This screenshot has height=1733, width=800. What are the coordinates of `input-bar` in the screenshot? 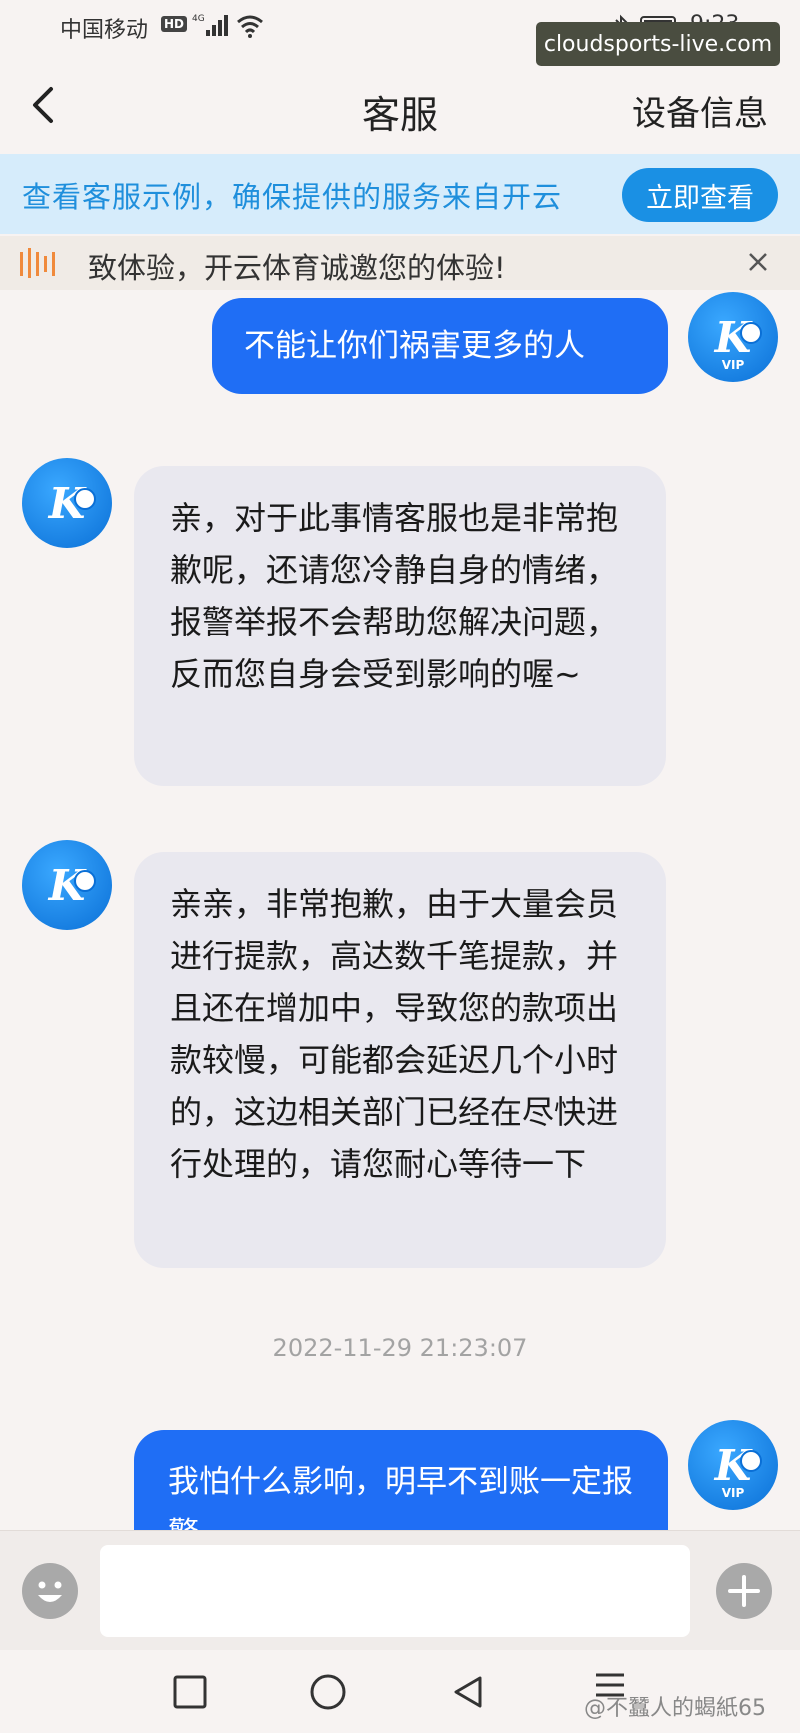 It's located at (400, 1590).